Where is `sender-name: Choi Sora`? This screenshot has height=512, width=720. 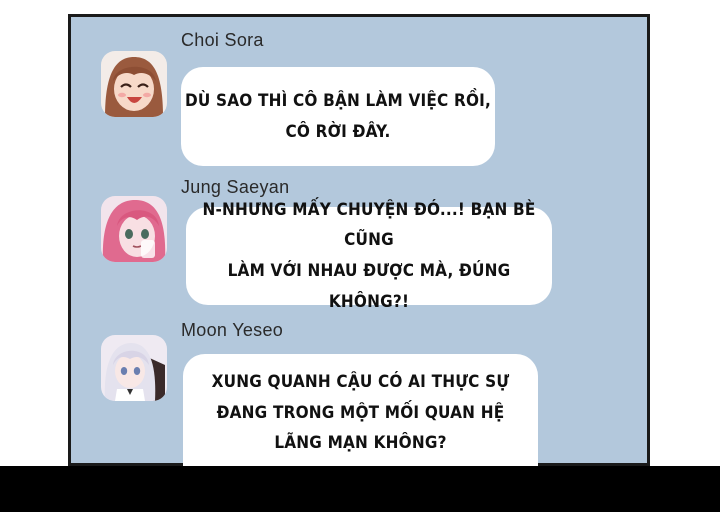 sender-name: Choi Sora is located at coordinates (222, 40).